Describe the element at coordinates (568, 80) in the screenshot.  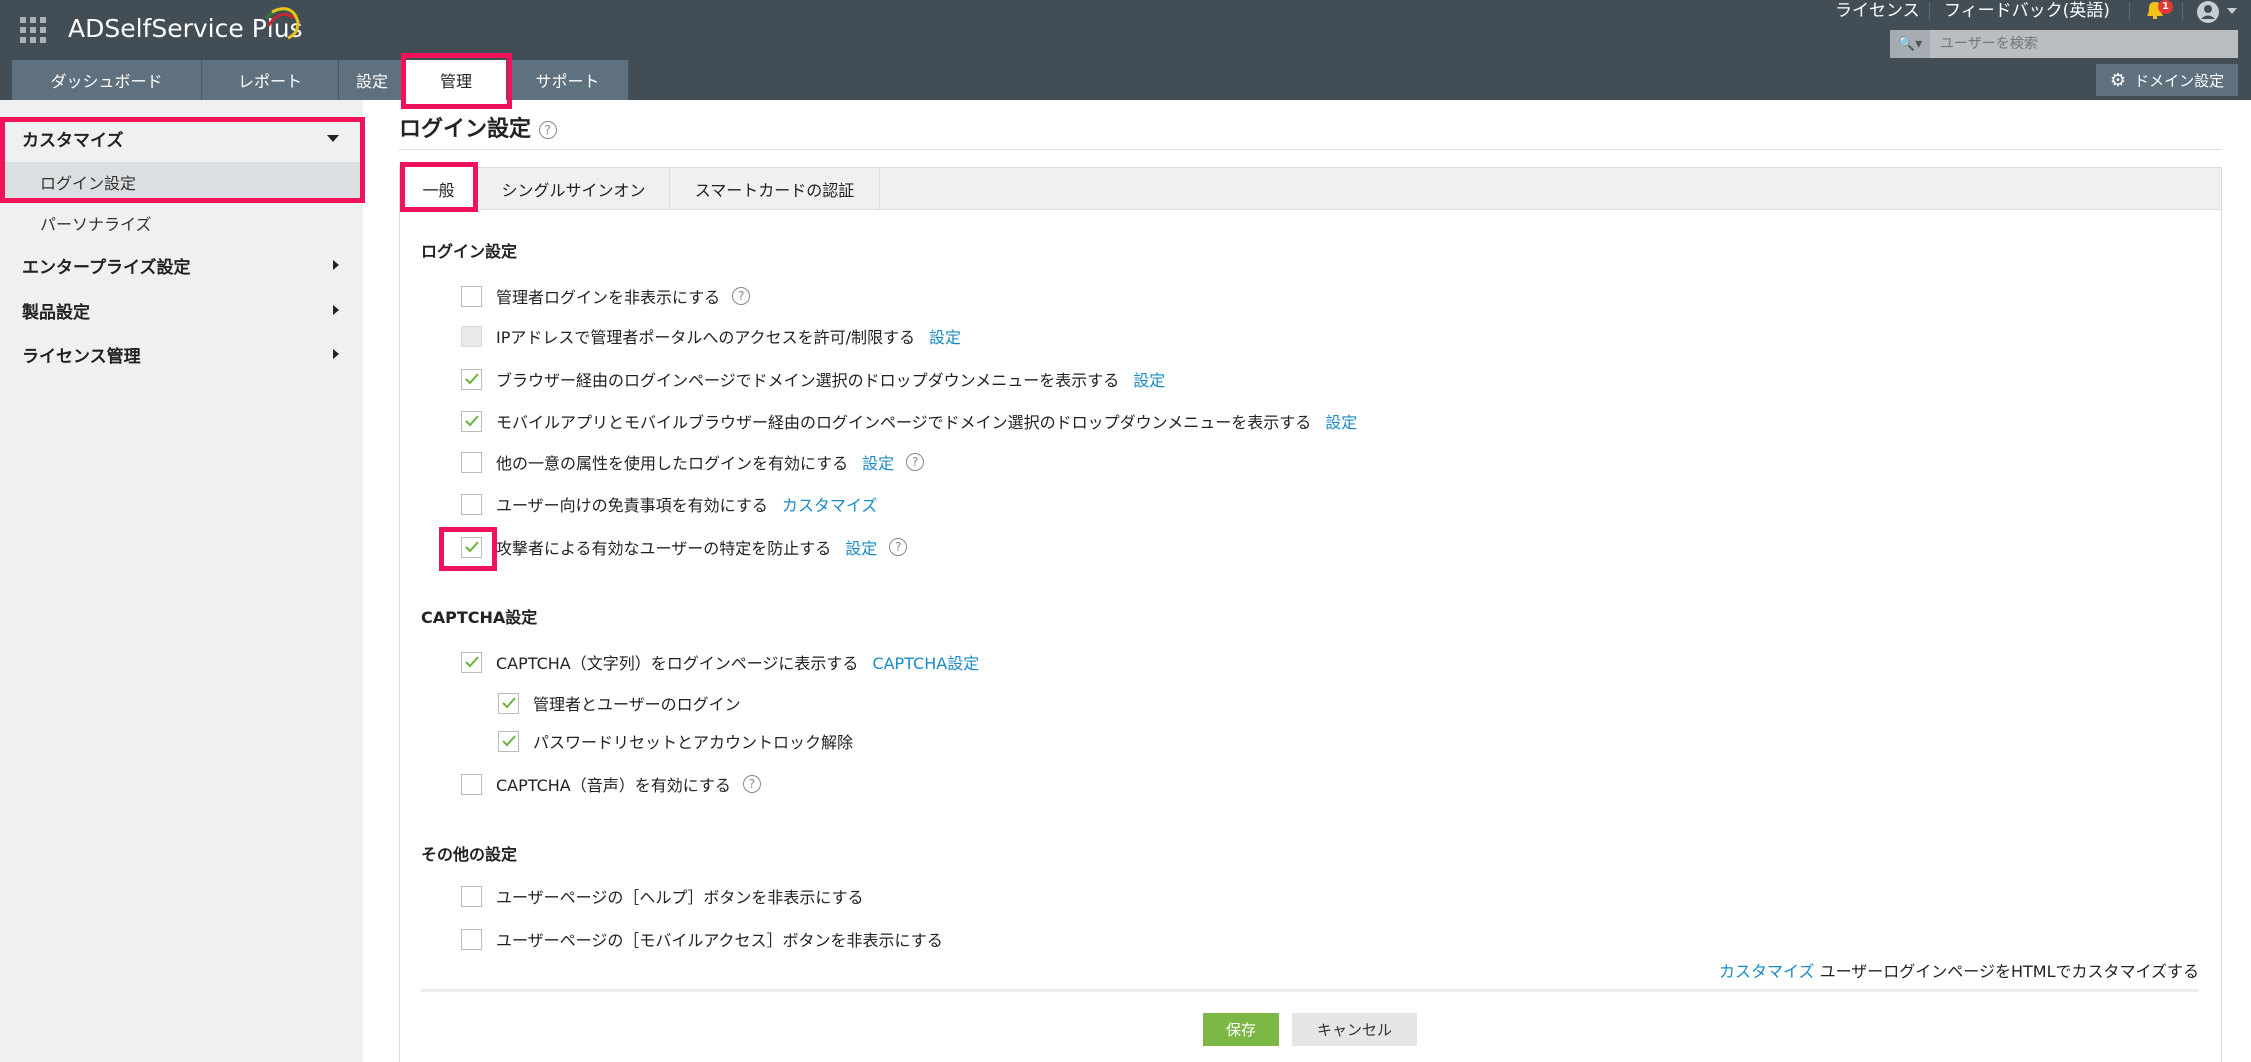
I see `tab-support: サポート` at that location.